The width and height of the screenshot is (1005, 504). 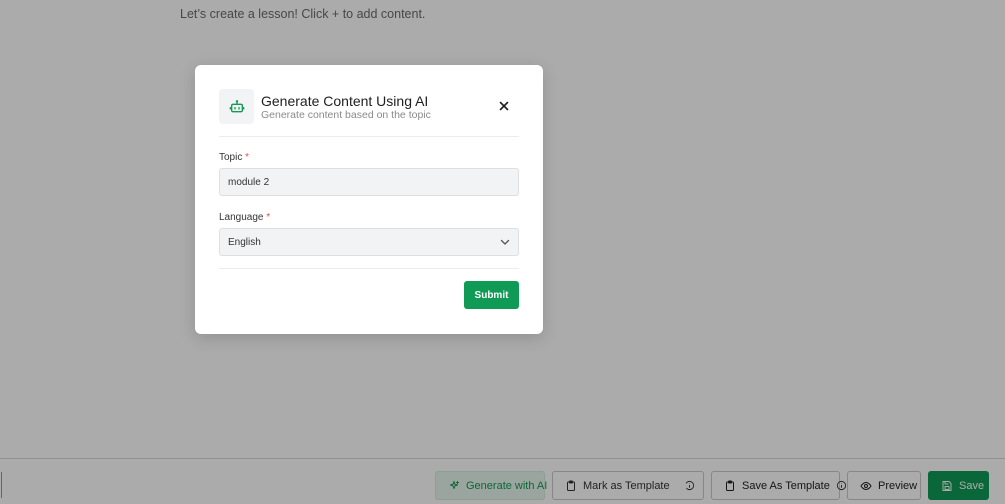 I want to click on chevron-down-icon, so click(x=505, y=242).